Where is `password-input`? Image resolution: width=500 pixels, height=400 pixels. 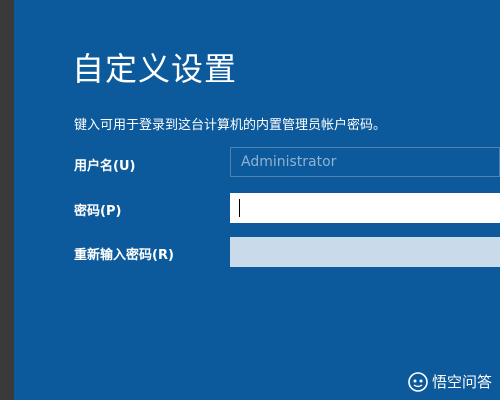
password-input is located at coordinates (365, 208).